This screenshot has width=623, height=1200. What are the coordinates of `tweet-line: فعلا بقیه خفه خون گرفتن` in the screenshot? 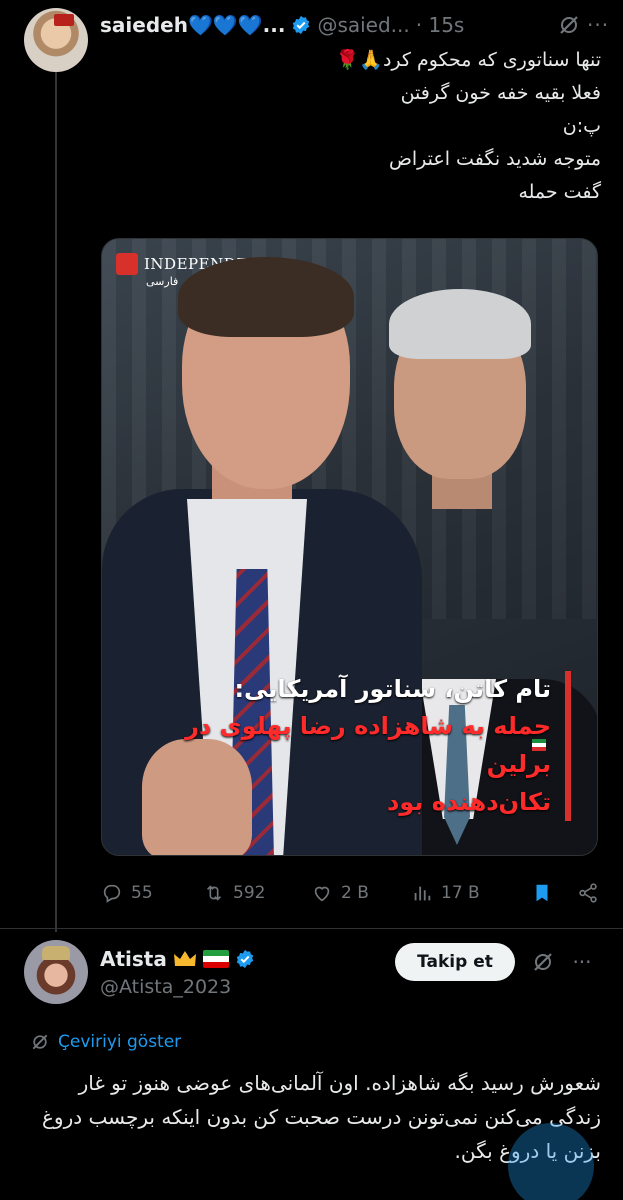 It's located at (500, 93).